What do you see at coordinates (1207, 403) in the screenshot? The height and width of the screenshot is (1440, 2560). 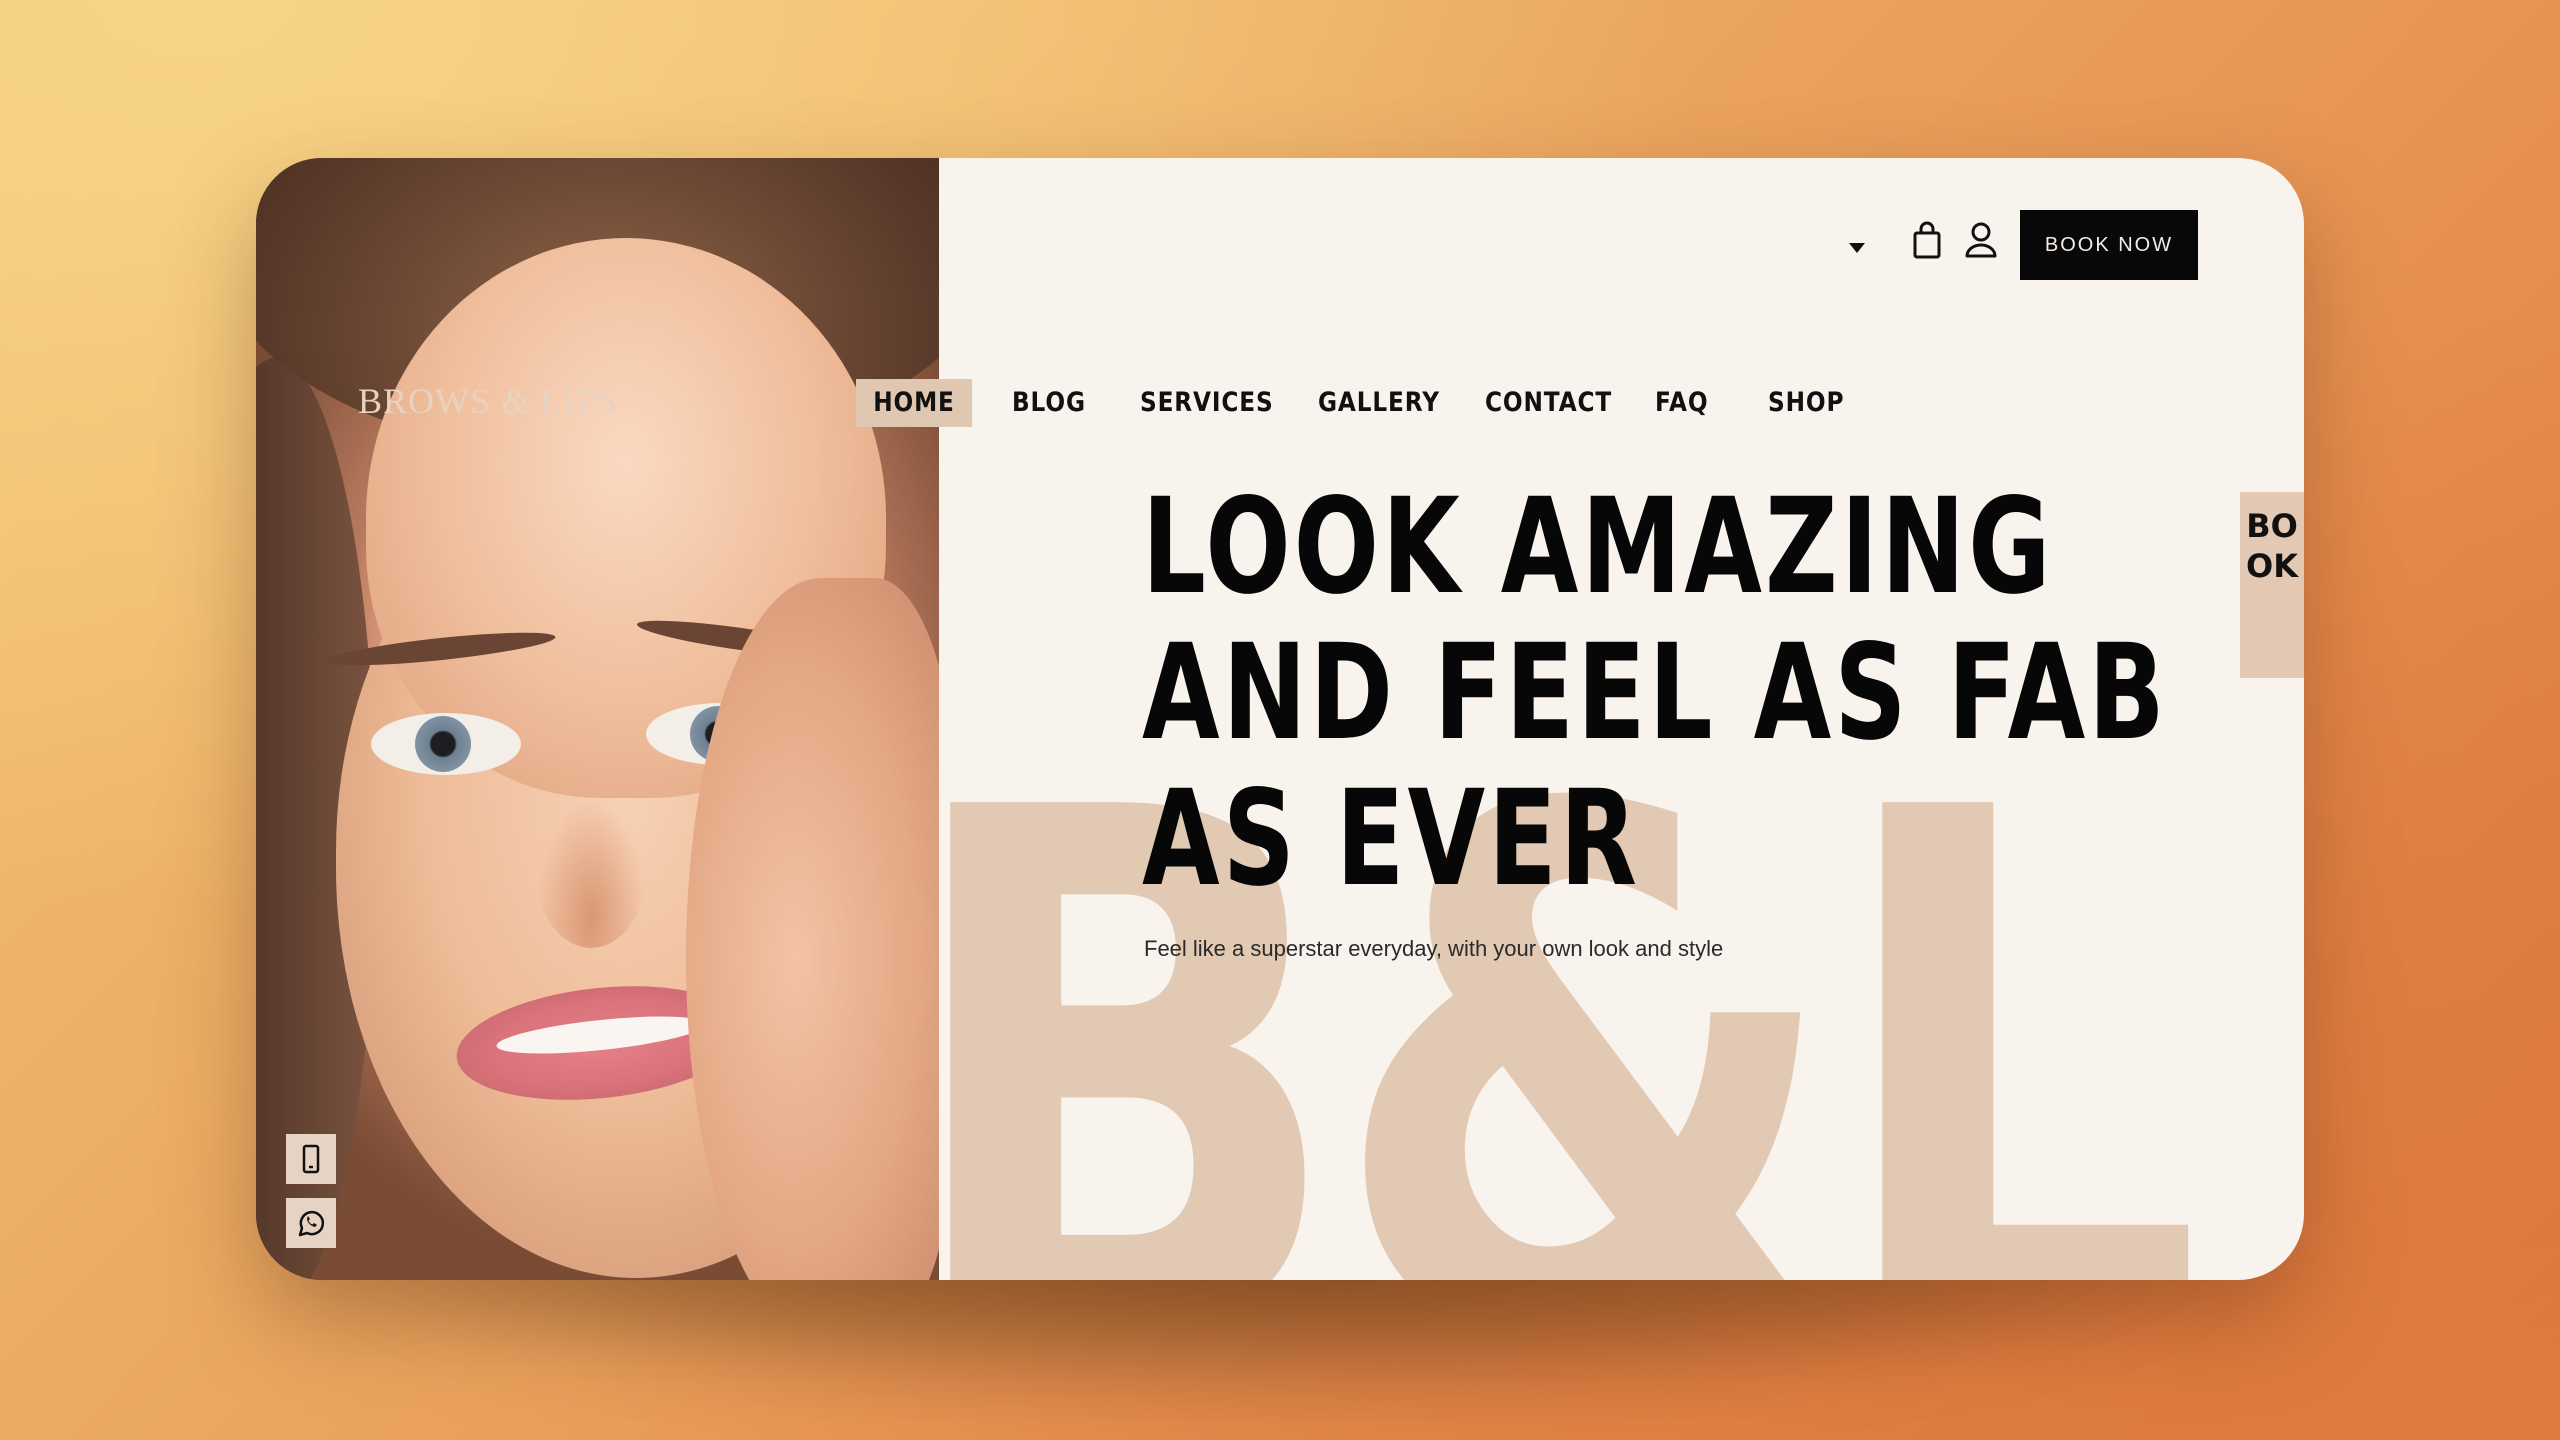 I see `nav-item-services: SERVICES` at bounding box center [1207, 403].